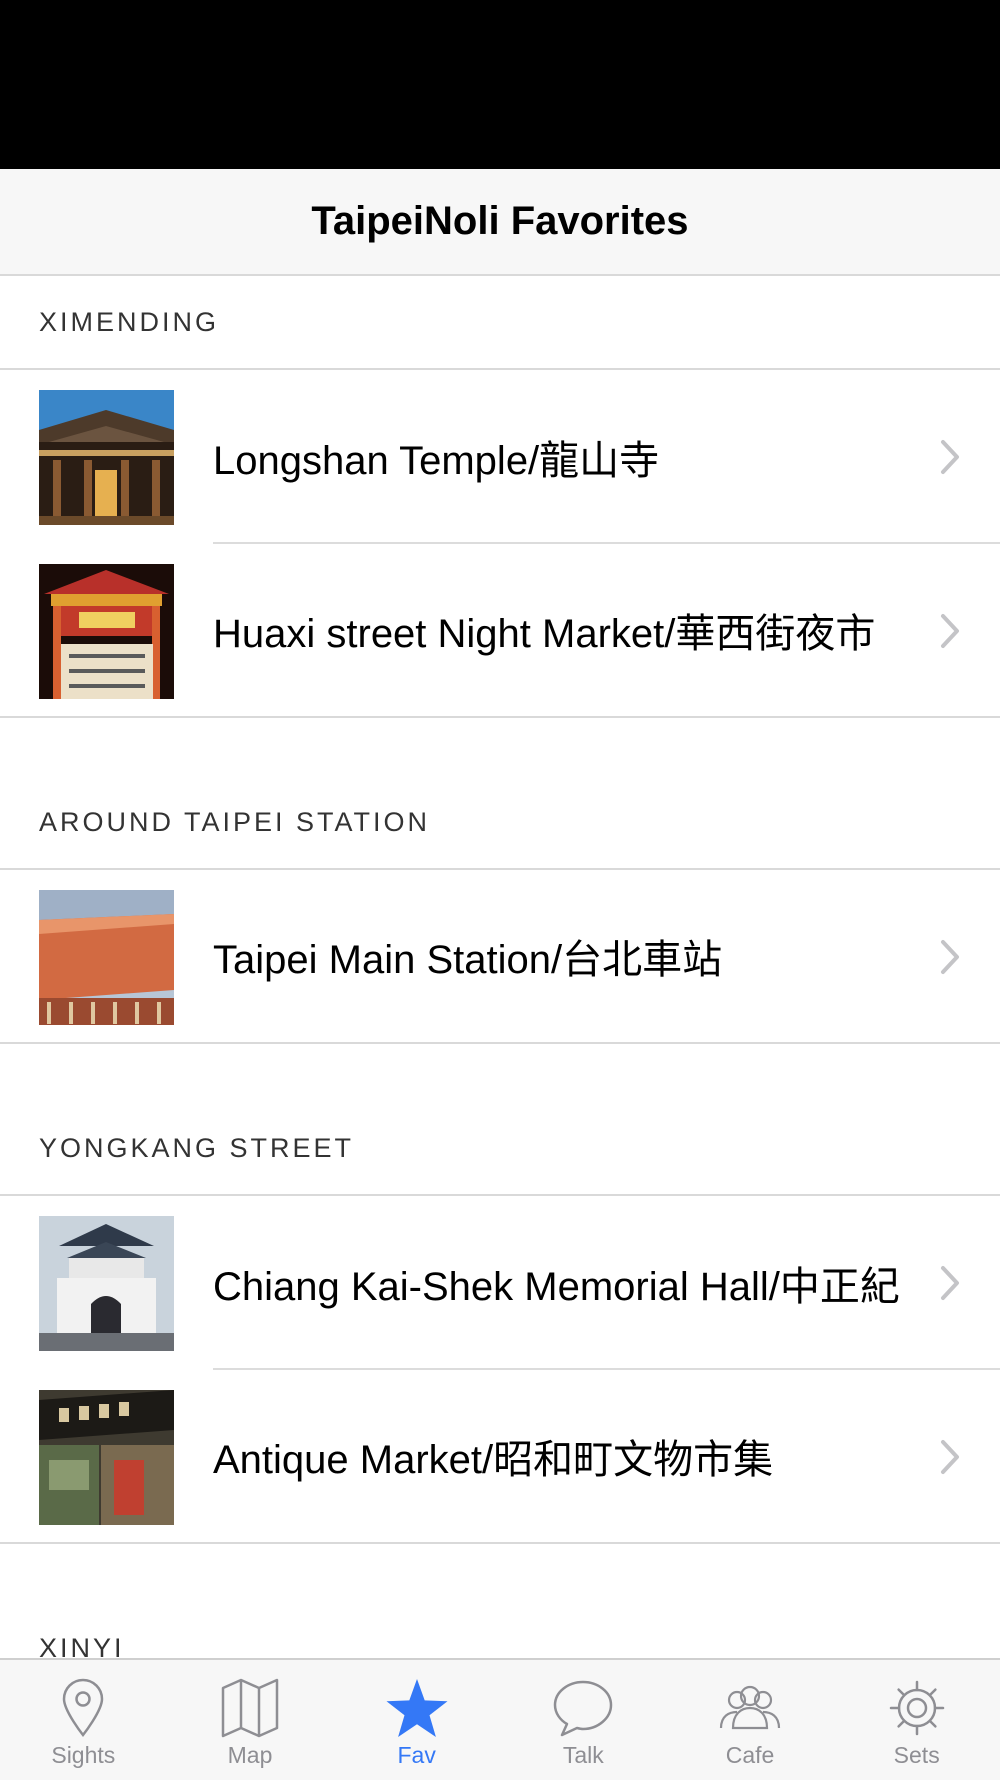  I want to click on list-item-taipei-main-station: Taipei Main Station/台北車站, so click(500, 957).